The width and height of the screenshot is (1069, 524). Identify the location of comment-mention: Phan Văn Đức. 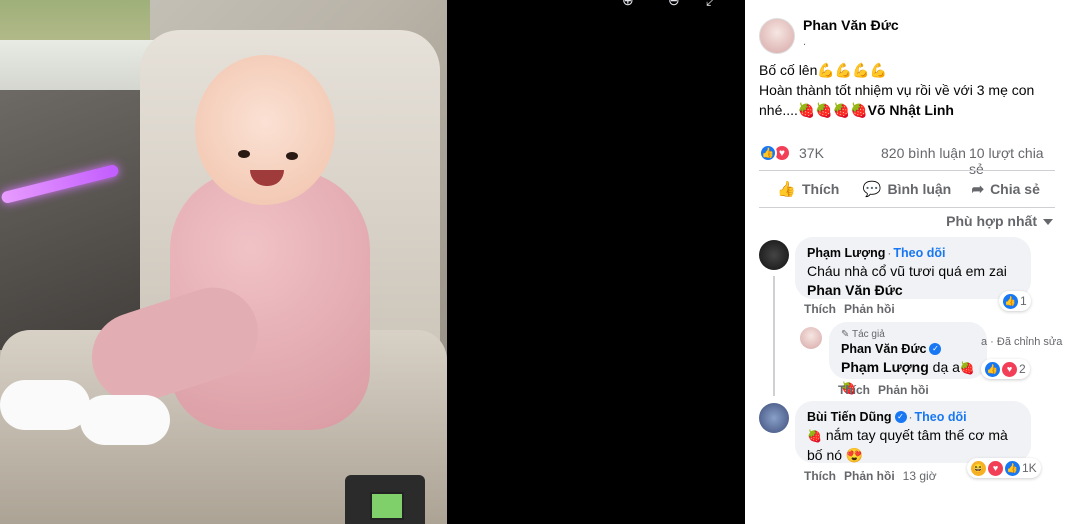
(913, 290).